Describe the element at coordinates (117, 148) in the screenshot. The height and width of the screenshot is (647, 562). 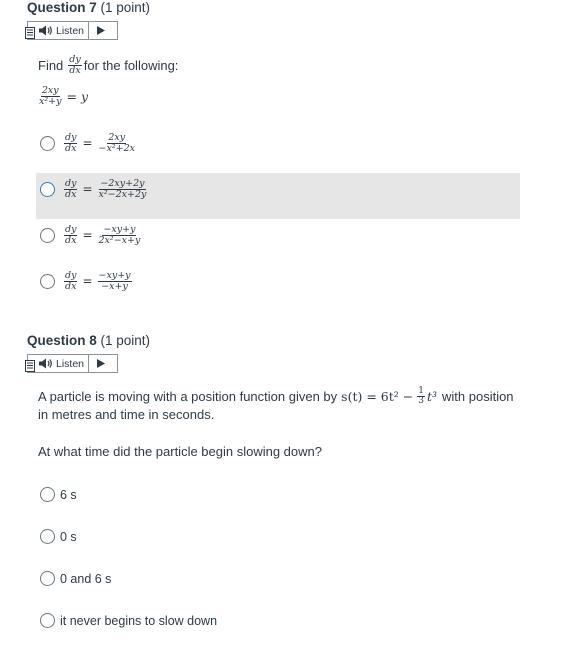
I see `option-rhs-den: −x²+2x` at that location.